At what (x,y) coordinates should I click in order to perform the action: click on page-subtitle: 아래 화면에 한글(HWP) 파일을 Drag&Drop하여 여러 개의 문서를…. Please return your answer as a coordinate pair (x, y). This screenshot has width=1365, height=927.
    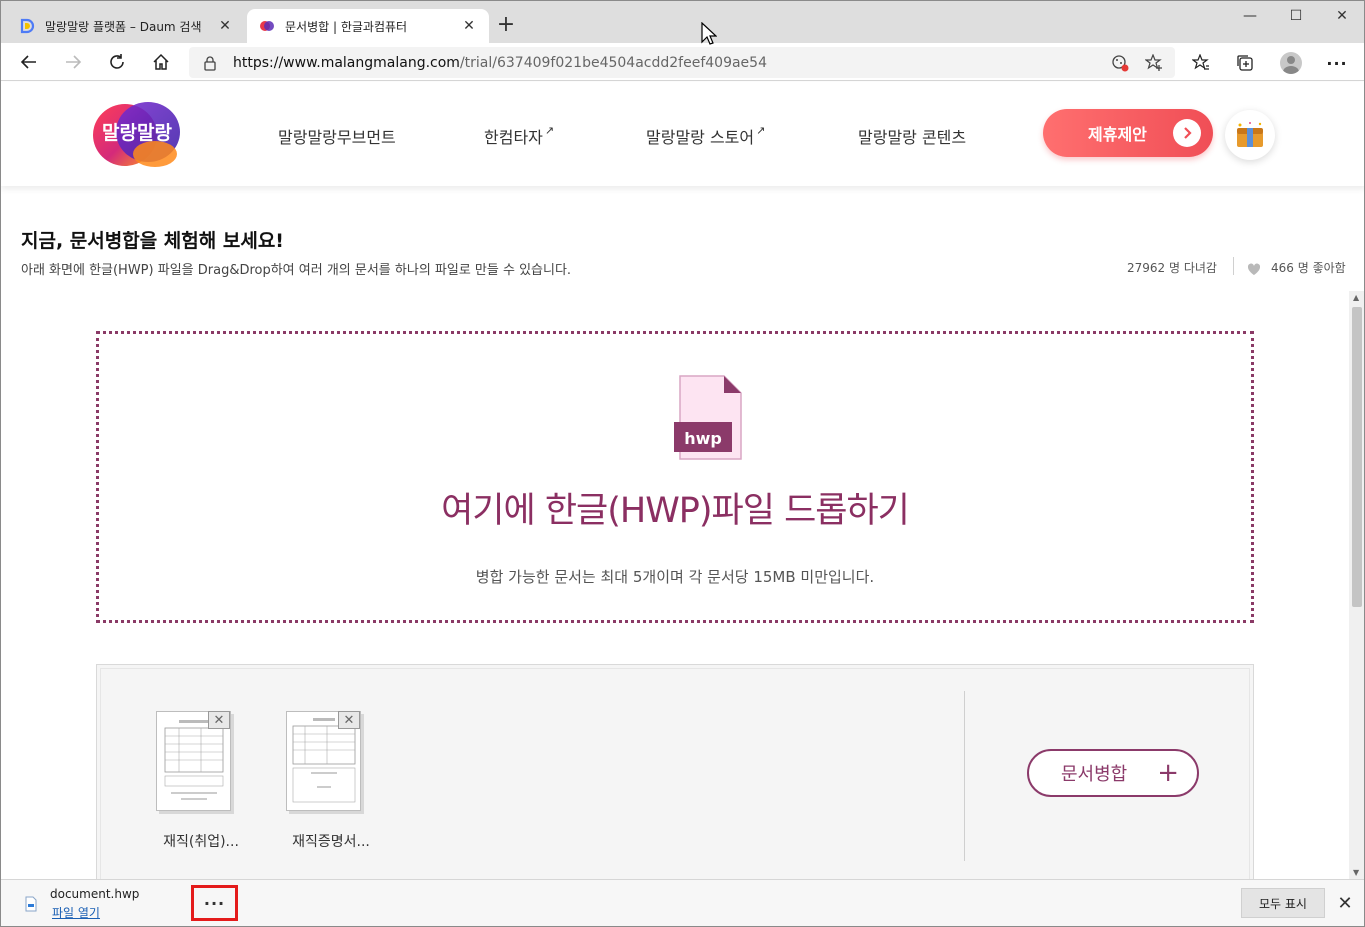
    Looking at the image, I should click on (296, 270).